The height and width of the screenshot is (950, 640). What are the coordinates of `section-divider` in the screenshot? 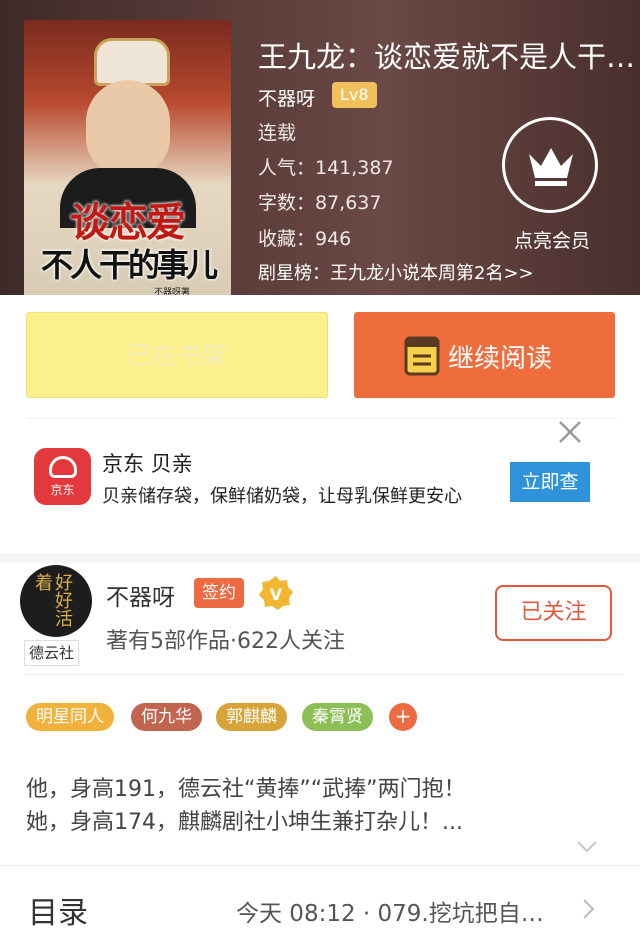 It's located at (320, 558).